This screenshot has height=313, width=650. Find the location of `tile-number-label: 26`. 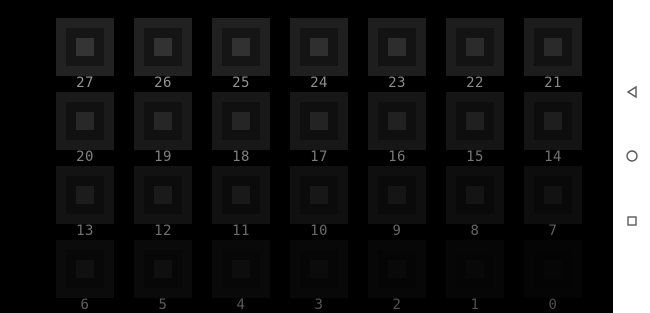

tile-number-label: 26 is located at coordinates (163, 83).